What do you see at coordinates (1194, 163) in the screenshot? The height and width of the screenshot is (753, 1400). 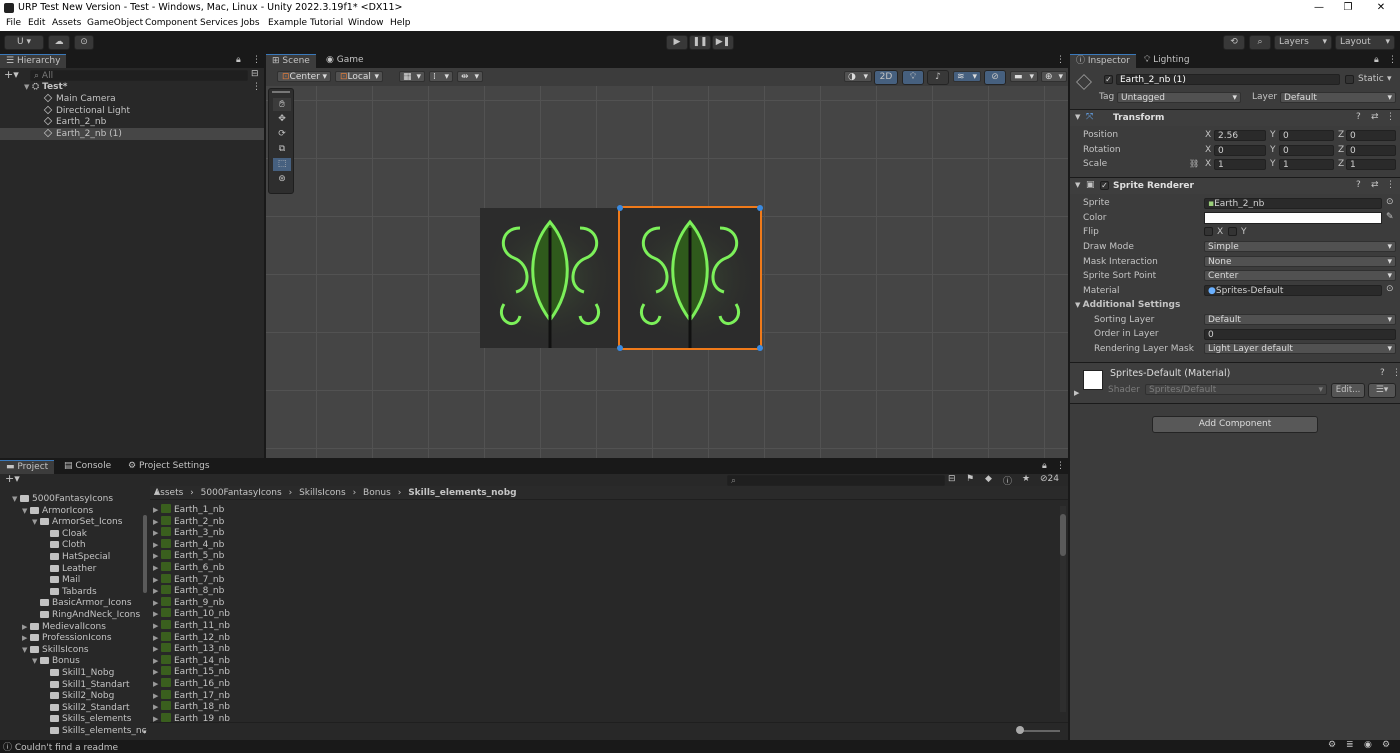 I see `constrain-scale-icon: ⛓︎` at bounding box center [1194, 163].